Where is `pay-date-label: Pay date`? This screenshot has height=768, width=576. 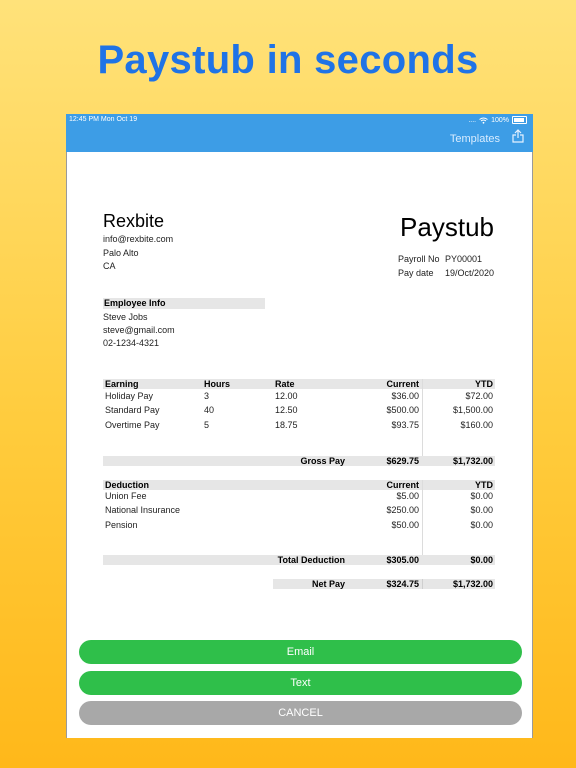
pay-date-label: Pay date is located at coordinates (416, 273).